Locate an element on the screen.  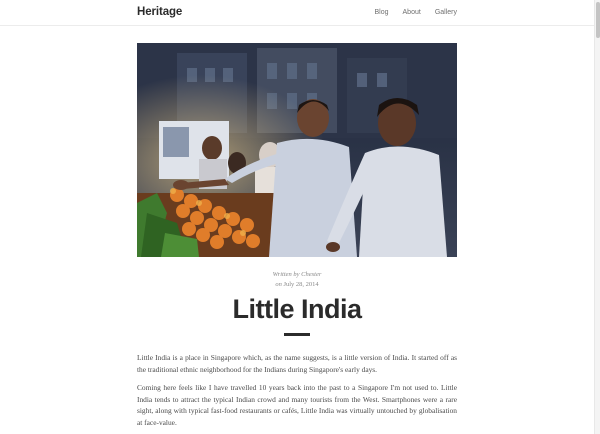
page-scrollbar is located at coordinates (597, 217).